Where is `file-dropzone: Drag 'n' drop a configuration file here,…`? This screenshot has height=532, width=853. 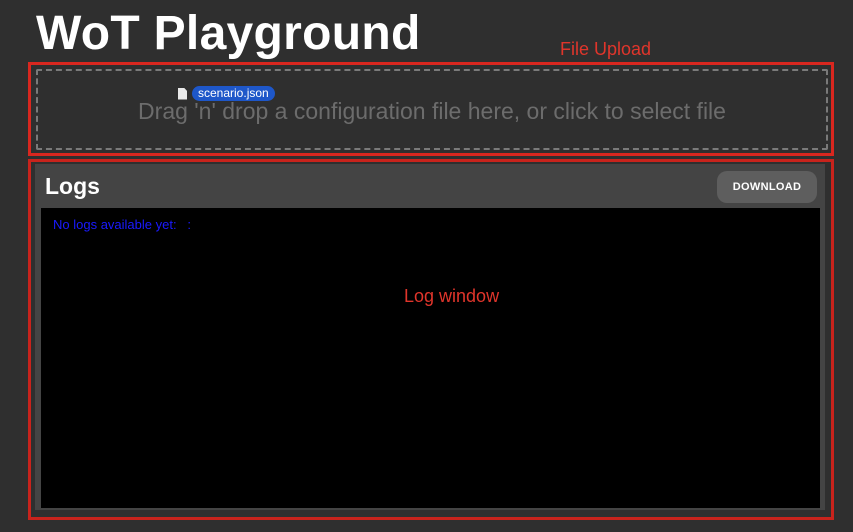
file-dropzone: Drag 'n' drop a configuration file here,… is located at coordinates (432, 109).